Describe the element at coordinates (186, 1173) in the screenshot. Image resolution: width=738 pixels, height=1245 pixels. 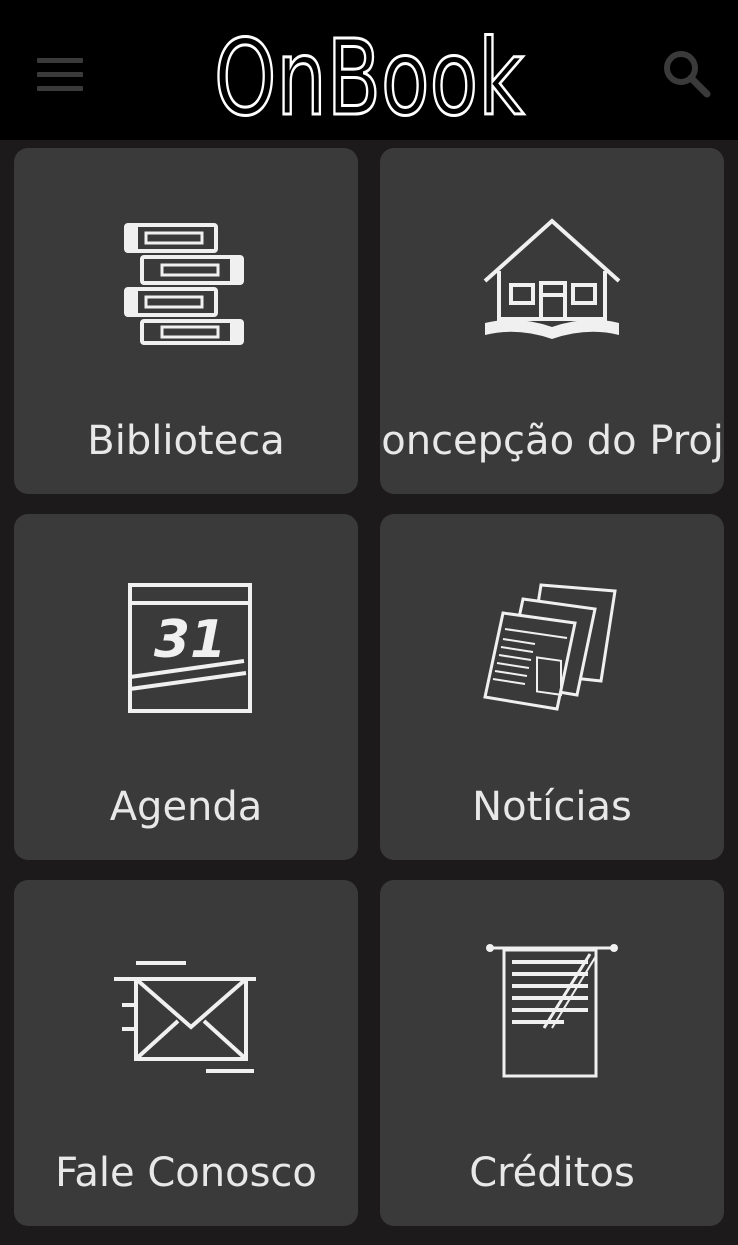
I see `tile-label: Fale Conosco` at that location.